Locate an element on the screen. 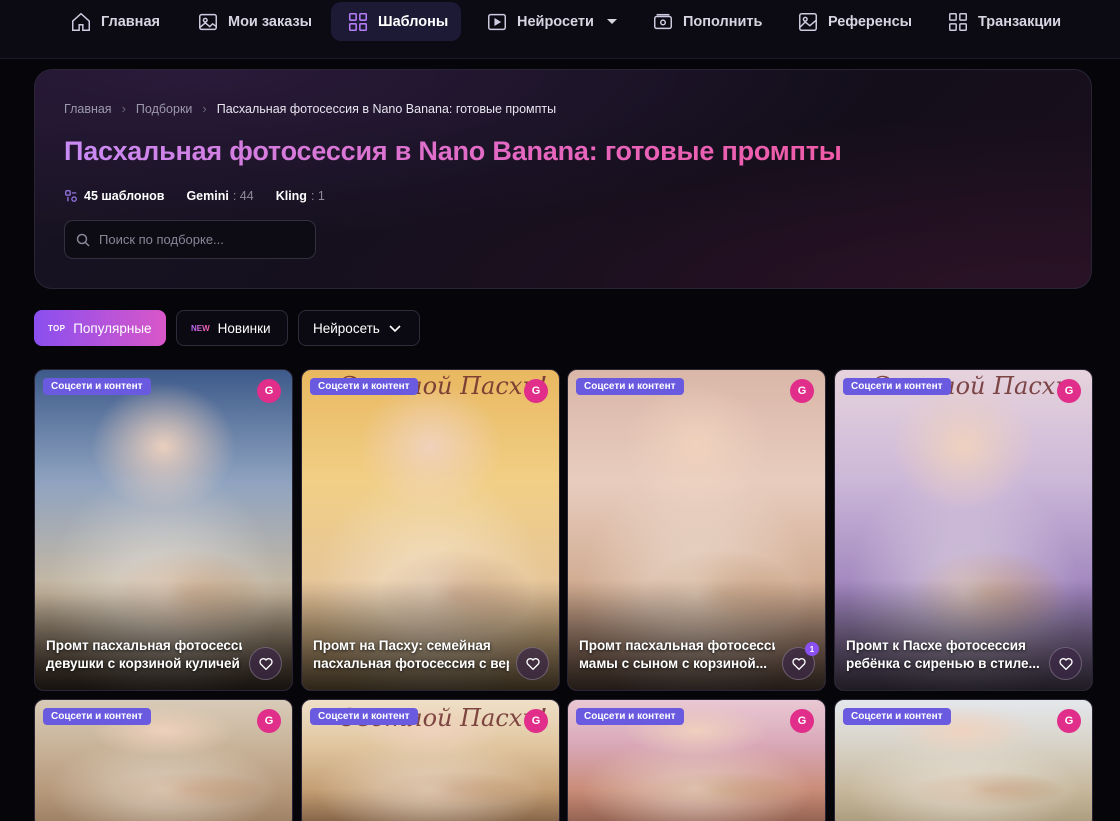  collection-stats: 45 шаблонов Gemini: 44 Kling: 1 is located at coordinates (205, 196).